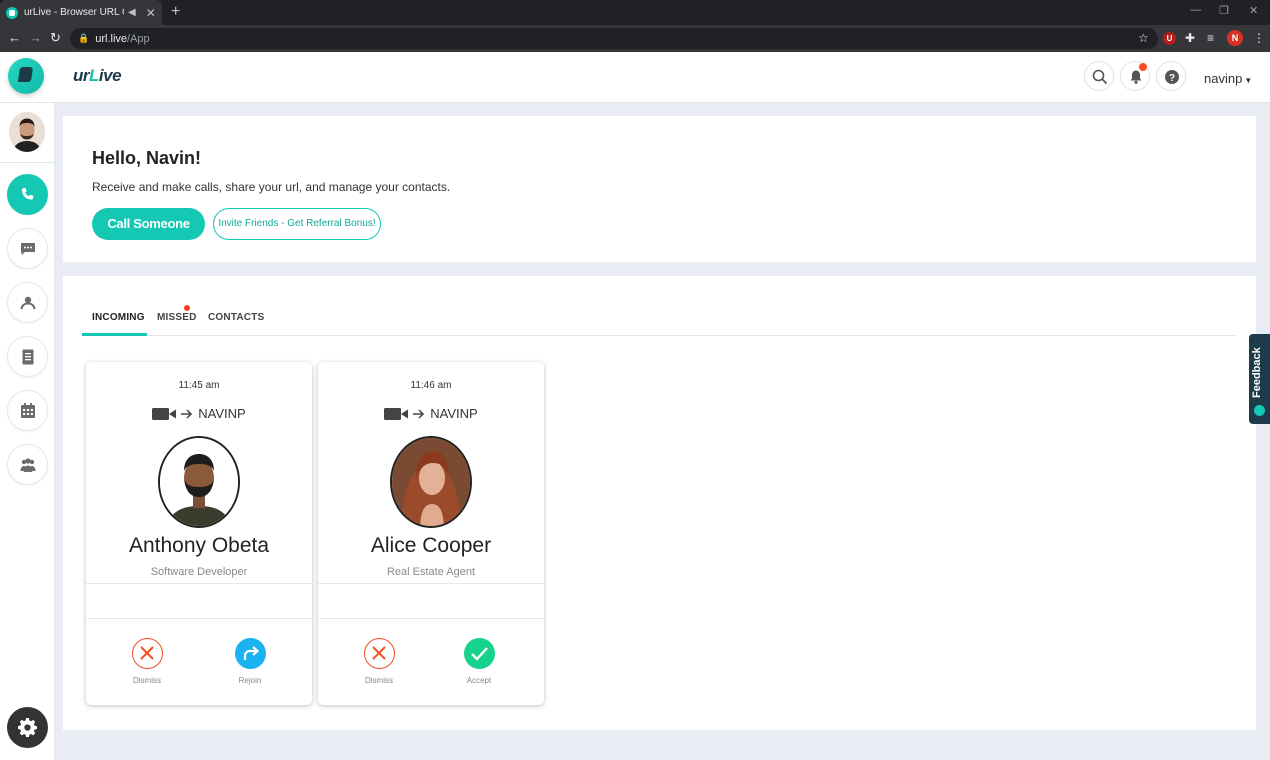 This screenshot has height=760, width=1270. I want to click on user-avatar, so click(27, 132).